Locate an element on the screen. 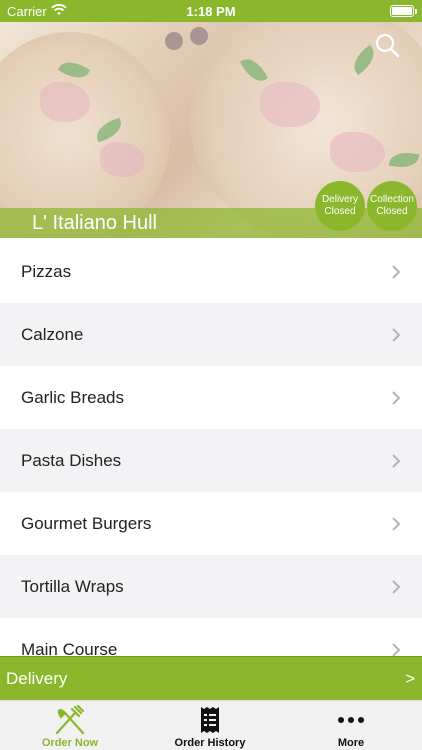 The image size is (422, 750). search-icon is located at coordinates (387, 45).